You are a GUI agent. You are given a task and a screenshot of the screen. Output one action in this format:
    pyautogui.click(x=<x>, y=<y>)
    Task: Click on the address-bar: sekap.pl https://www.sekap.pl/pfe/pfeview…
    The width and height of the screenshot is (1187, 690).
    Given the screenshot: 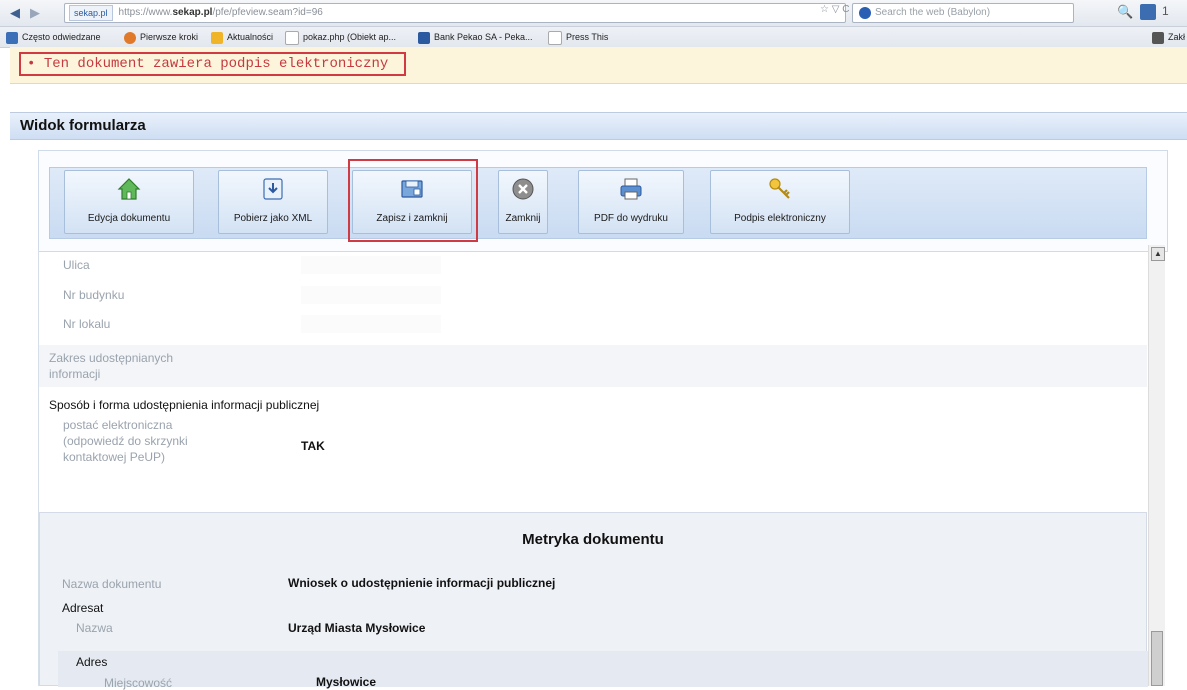 What is the action you would take?
    pyautogui.click(x=455, y=13)
    